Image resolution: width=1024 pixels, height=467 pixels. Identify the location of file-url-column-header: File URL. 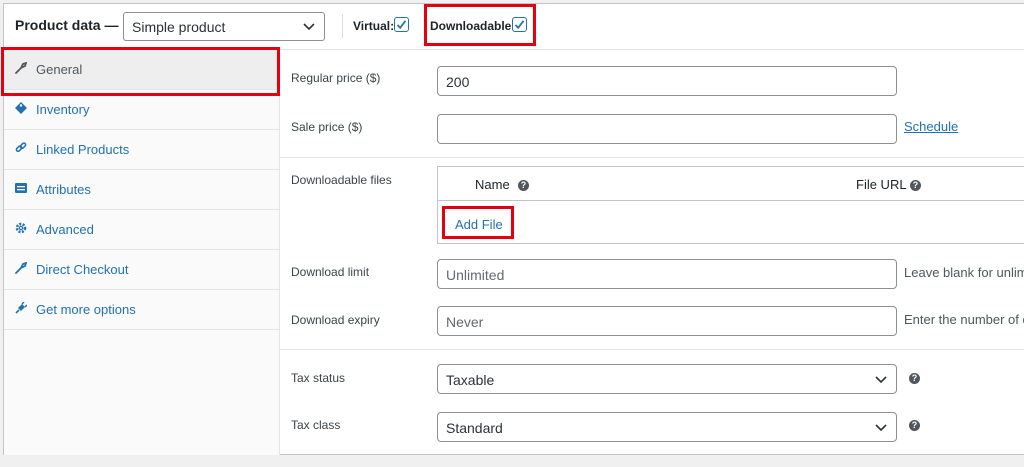
(881, 184).